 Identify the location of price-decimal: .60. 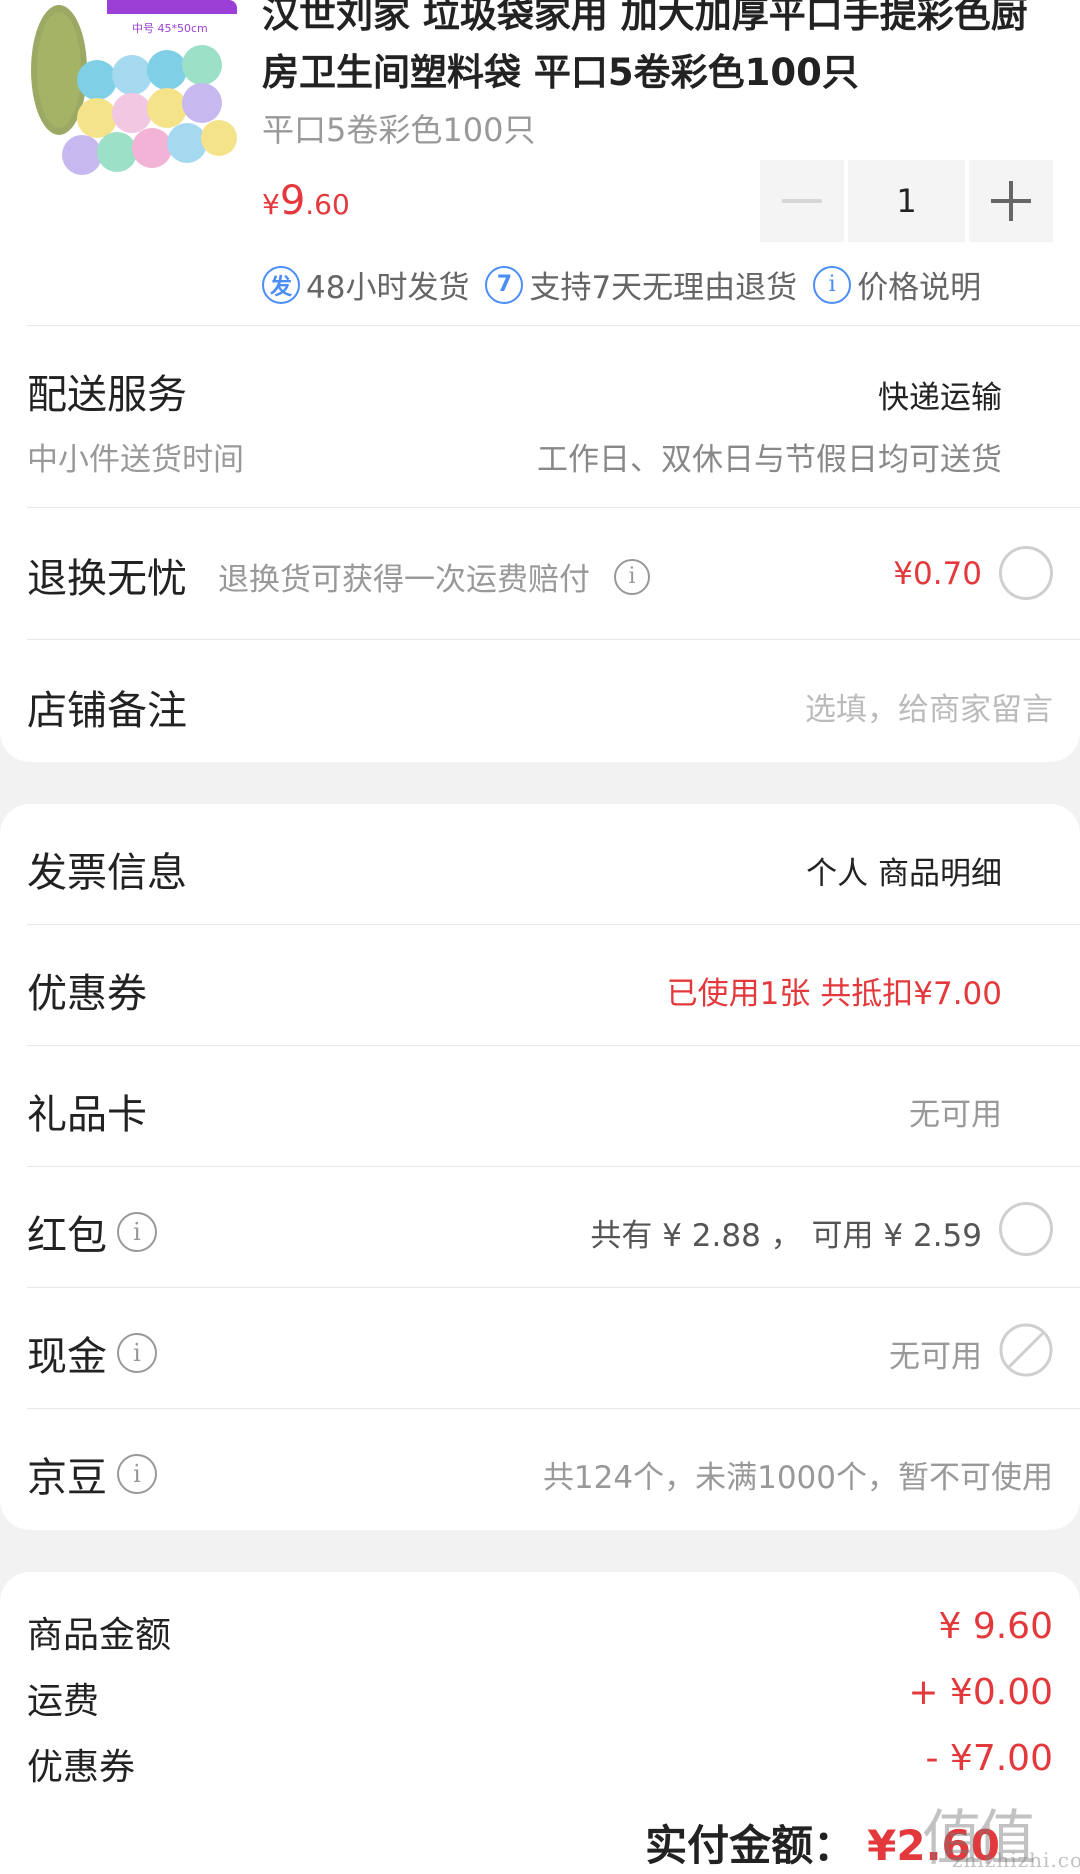
(327, 204).